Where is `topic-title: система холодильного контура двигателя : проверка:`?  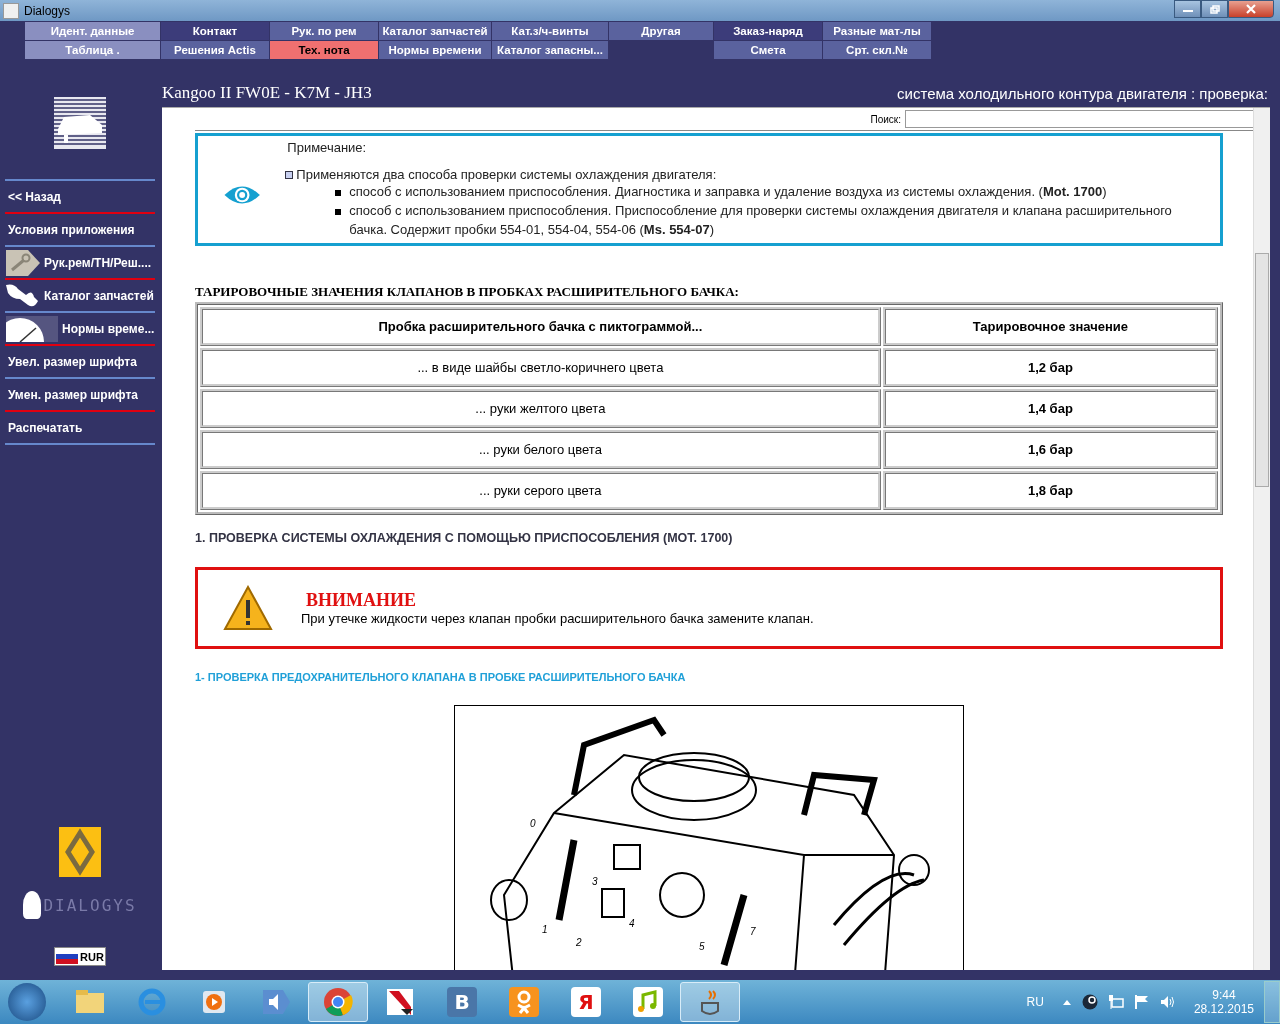 topic-title: система холодильного контура двигателя : проверка: is located at coordinates (1082, 93).